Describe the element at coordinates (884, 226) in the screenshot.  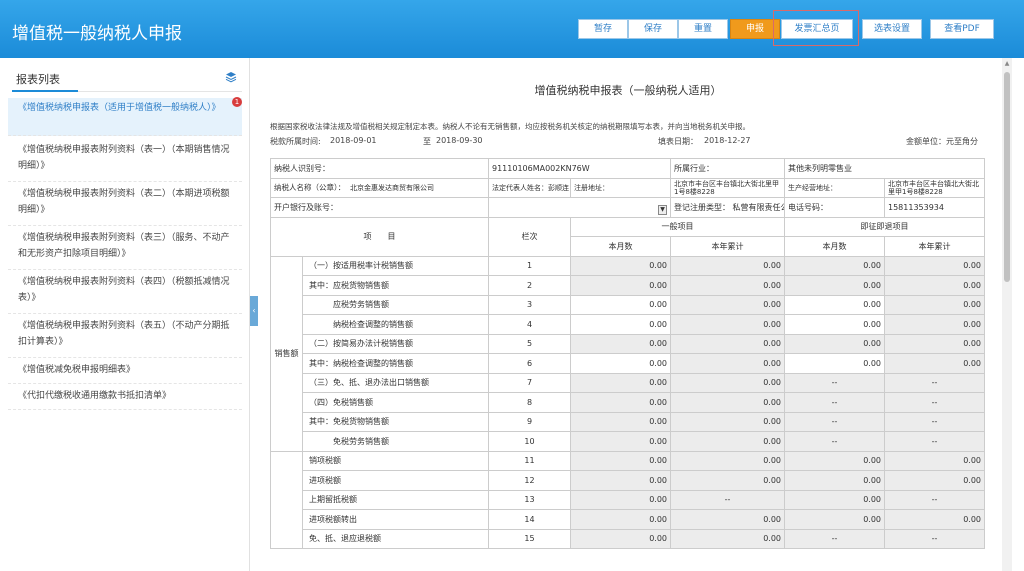
I see `col-header-refund: 即征即退项目` at that location.